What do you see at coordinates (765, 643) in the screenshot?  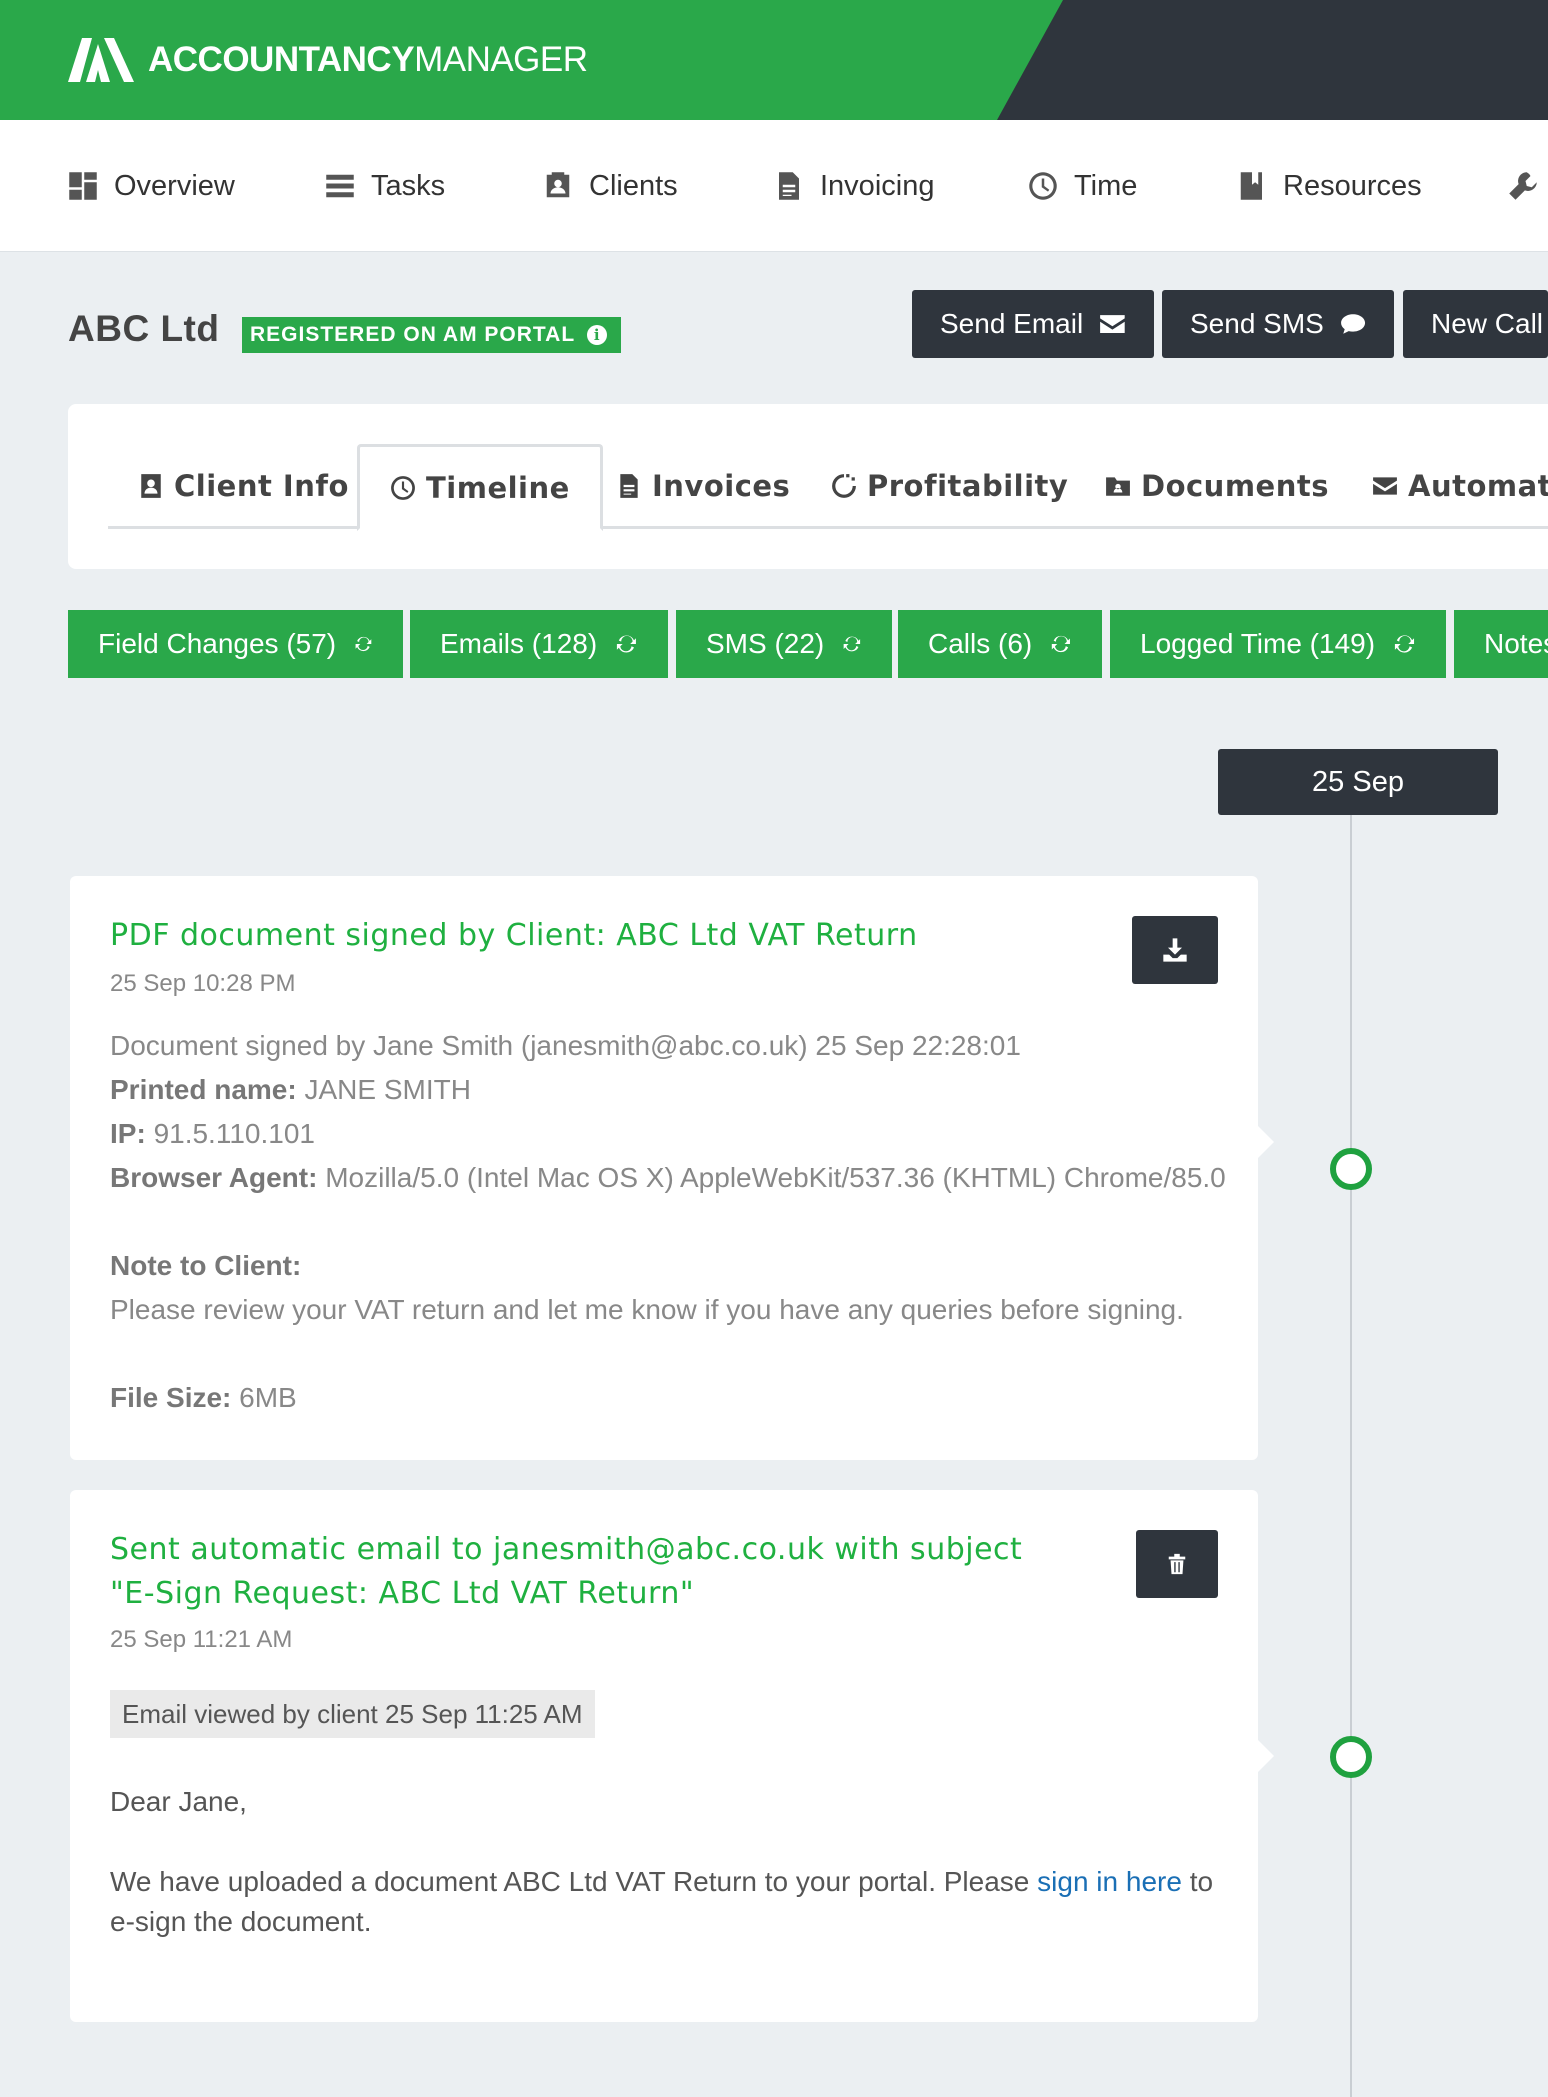 I see `filter-label: SMS (22)` at bounding box center [765, 643].